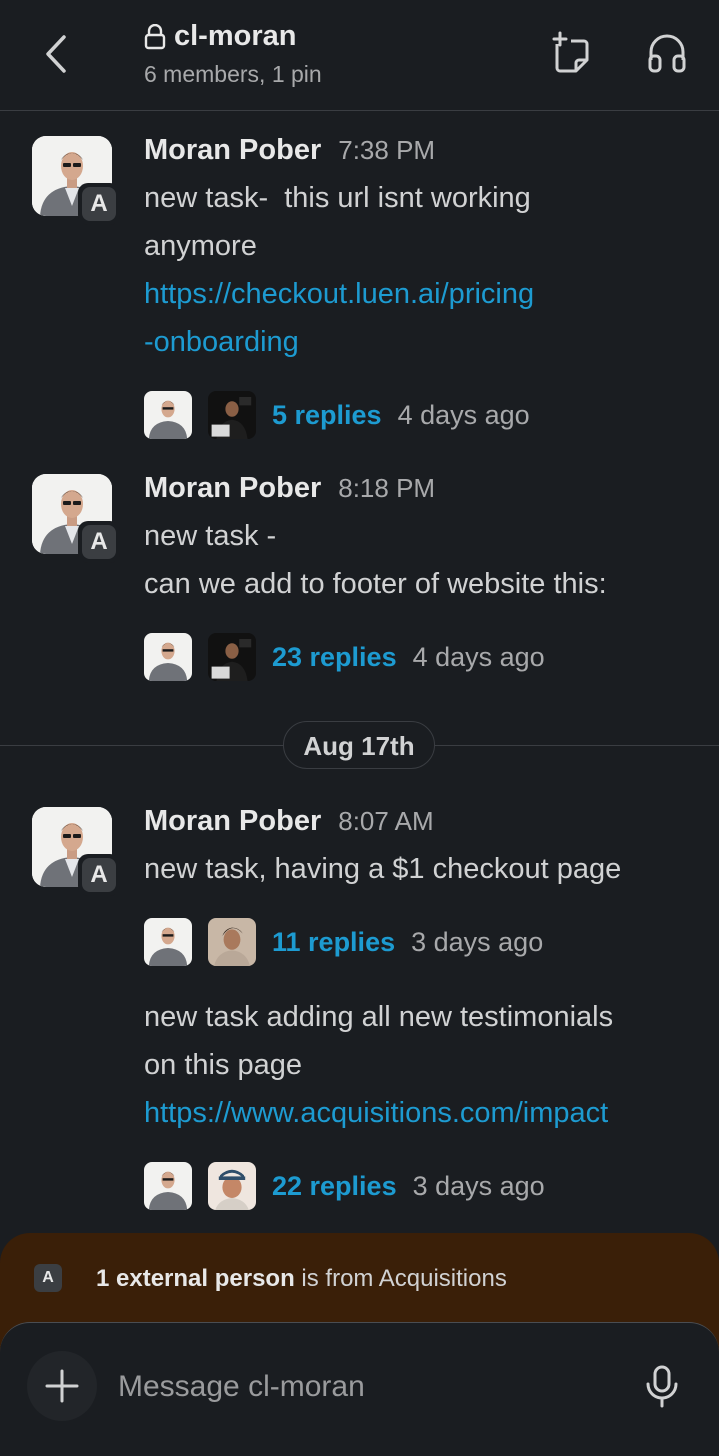  I want to click on thread-reply-count: 23 replies, so click(334, 657).